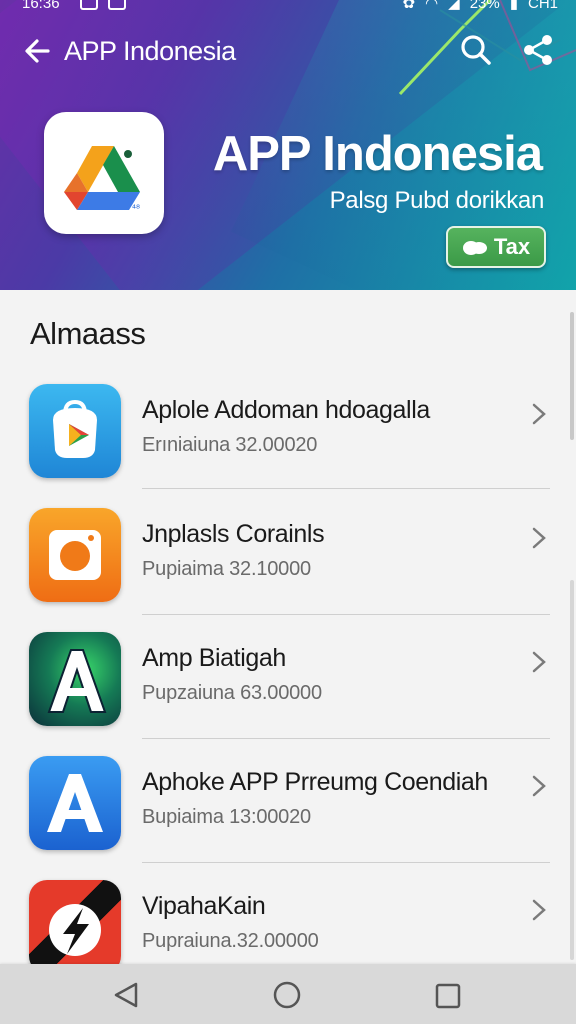 This screenshot has height=1024, width=576. What do you see at coordinates (104, 173) in the screenshot?
I see `google-drive-icon: ⁴⁸` at bounding box center [104, 173].